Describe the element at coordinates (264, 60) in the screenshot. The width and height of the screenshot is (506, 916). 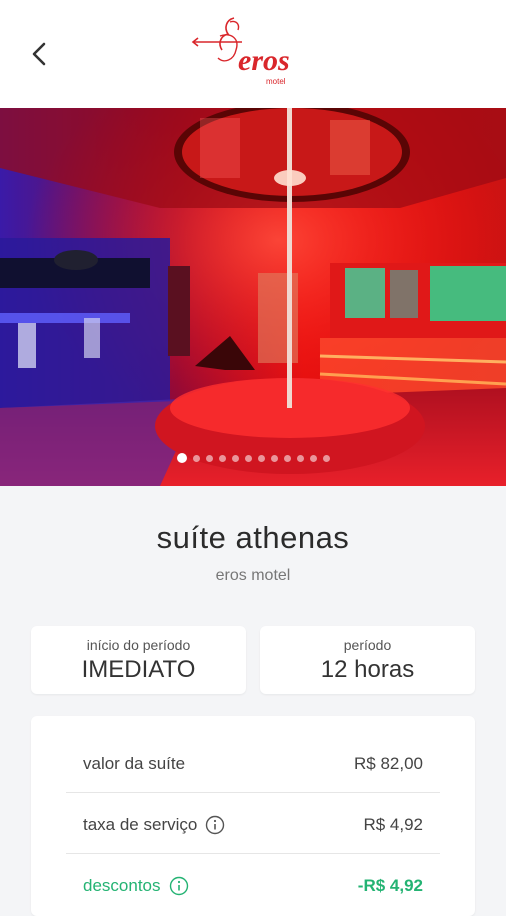
I see `logo-text: eros` at that location.